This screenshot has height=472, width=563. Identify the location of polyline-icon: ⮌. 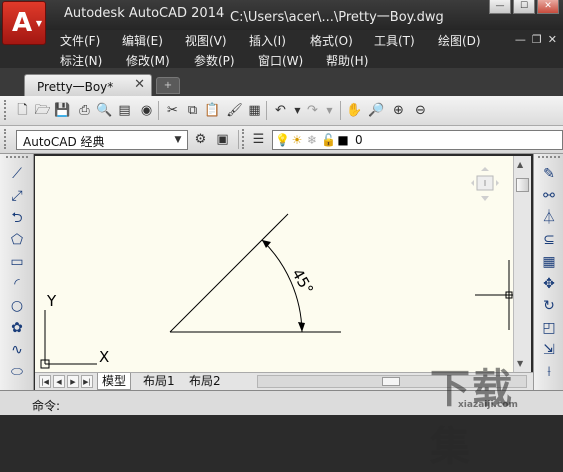
(17, 218).